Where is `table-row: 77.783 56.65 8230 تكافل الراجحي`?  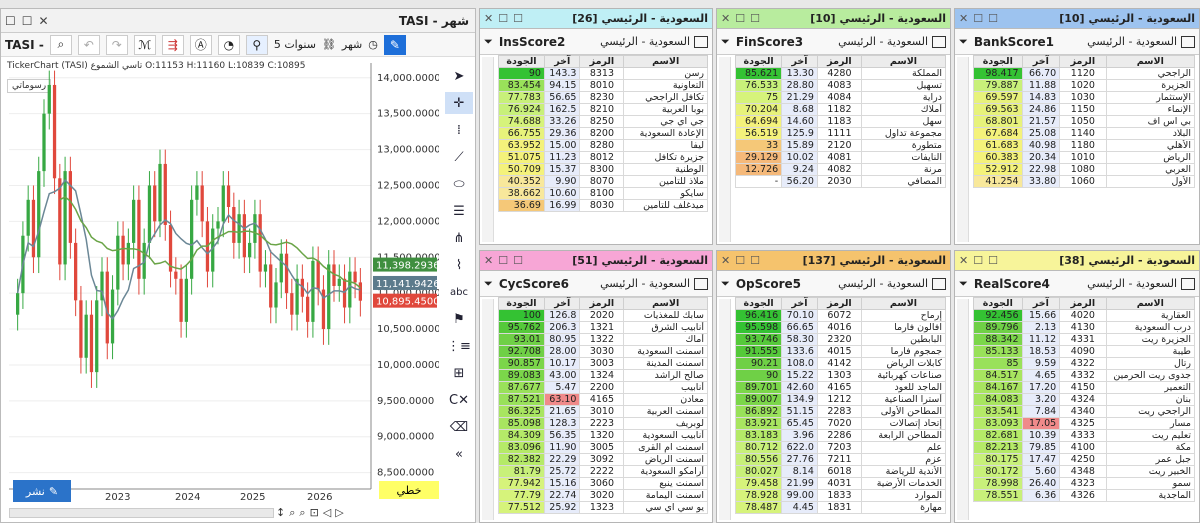
table-row: 77.783 56.65 8230 تكافل الراجحي is located at coordinates (603, 97).